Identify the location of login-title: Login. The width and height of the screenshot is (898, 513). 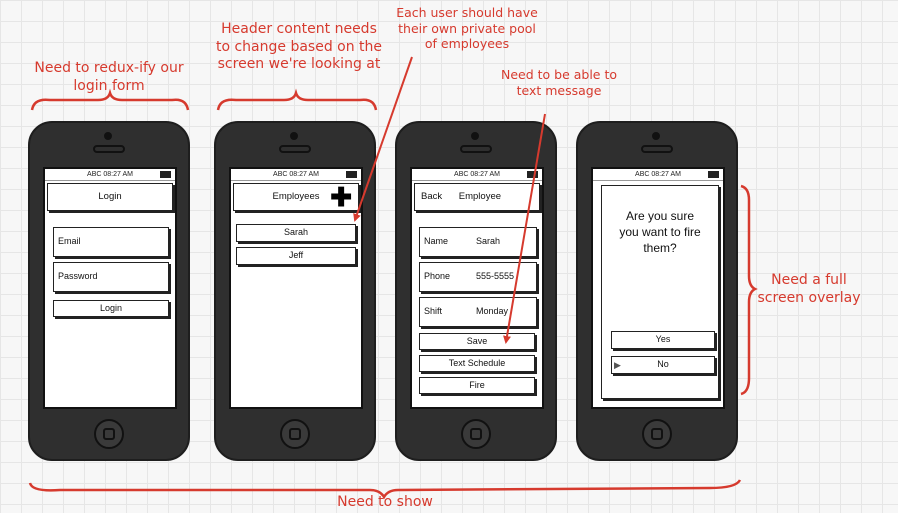
(110, 196).